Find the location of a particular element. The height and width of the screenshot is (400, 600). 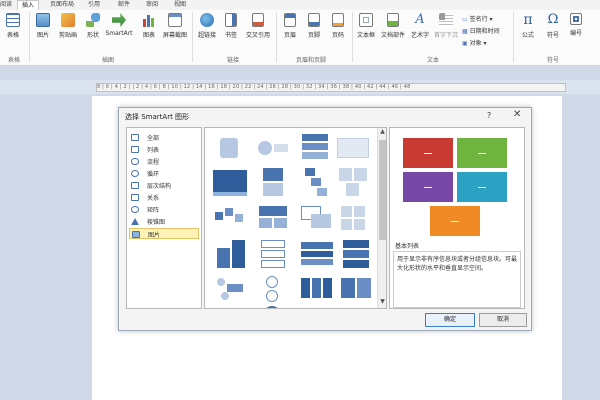

datetime-item: ▦ 日期和时间 is located at coordinates (481, 30).